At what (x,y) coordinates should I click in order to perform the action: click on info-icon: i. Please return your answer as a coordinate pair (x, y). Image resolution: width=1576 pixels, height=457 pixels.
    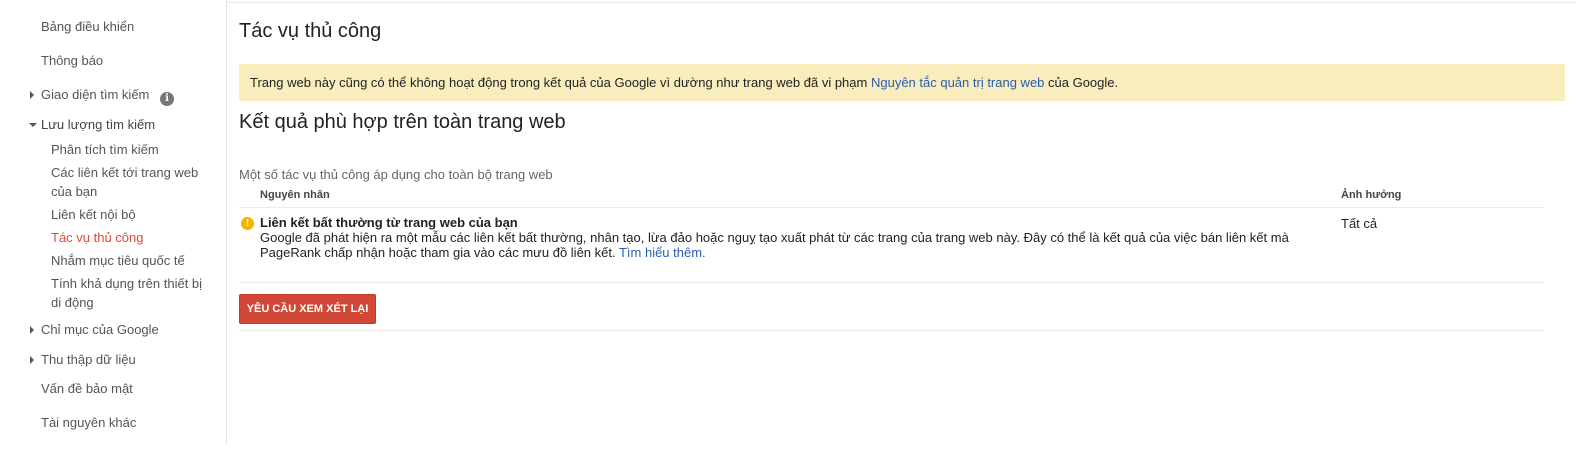
    Looking at the image, I should click on (167, 99).